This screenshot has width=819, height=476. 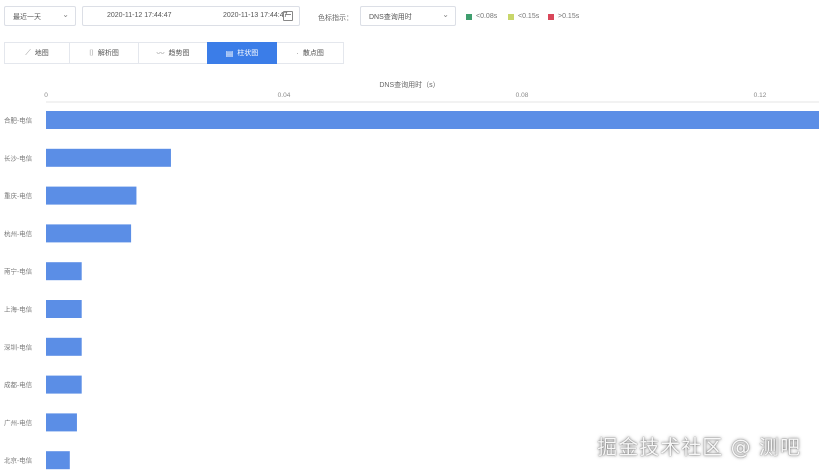 What do you see at coordinates (18, 157) in the screenshot?
I see `category-label: 长沙-电信` at bounding box center [18, 157].